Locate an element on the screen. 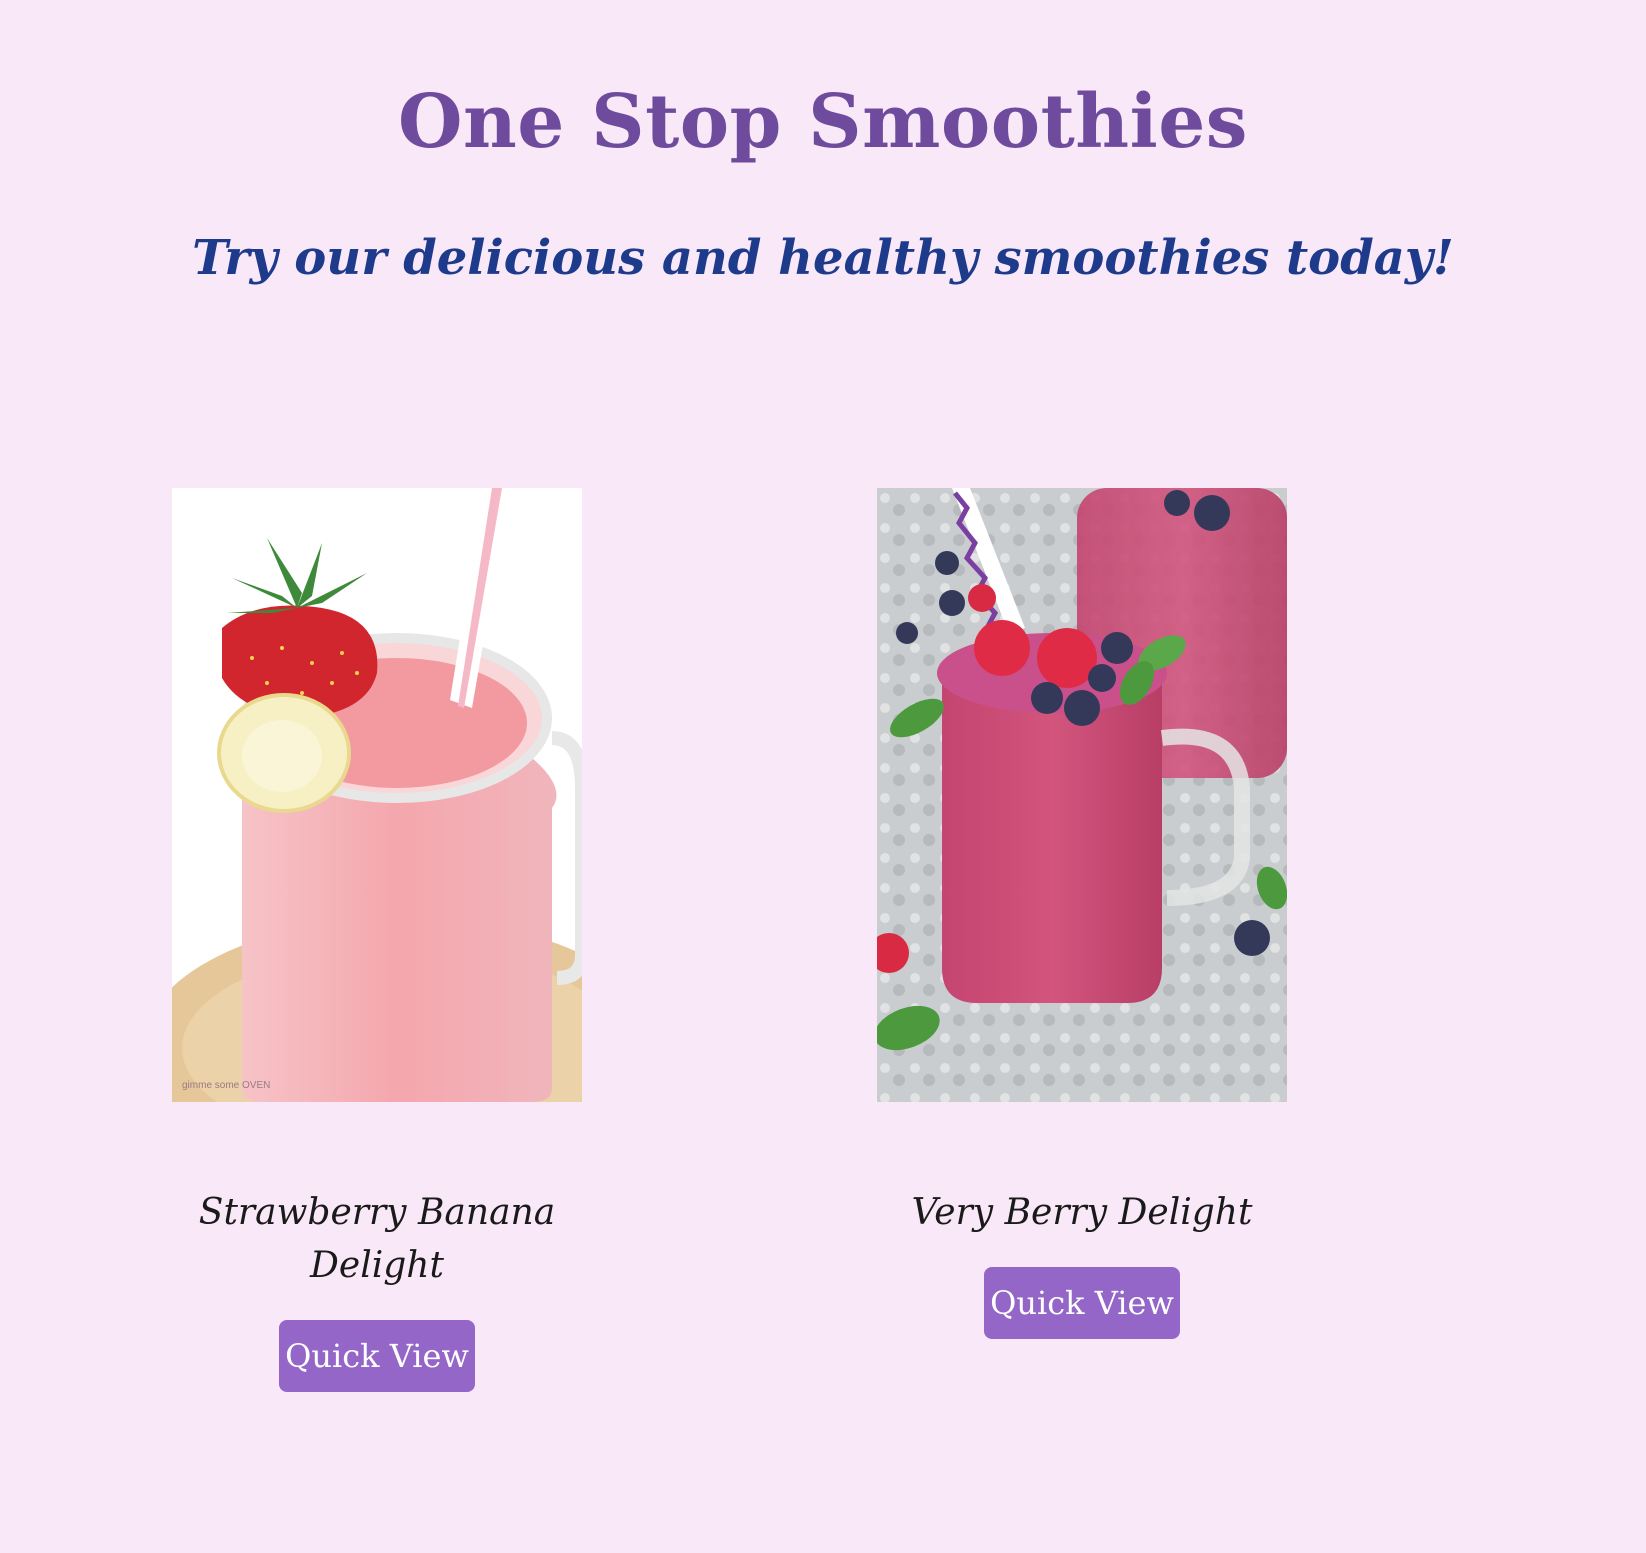 The image size is (1646, 1553). quick-view-button-strawberry-banana: Quick View is located at coordinates (377, 1356).